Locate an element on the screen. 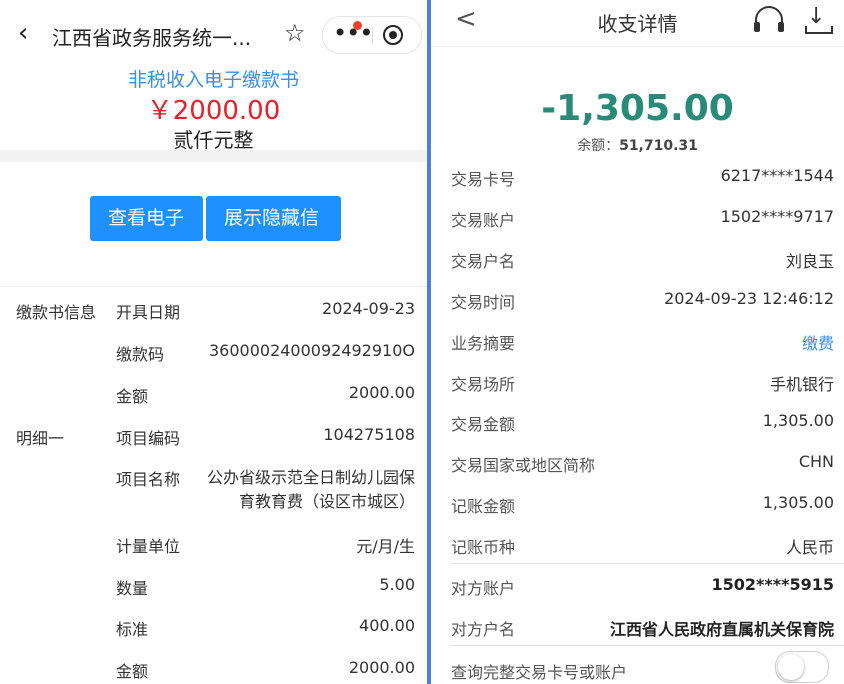 The image size is (844, 684). row-label: 查询完整交易卡号或账户 is located at coordinates (539, 672).